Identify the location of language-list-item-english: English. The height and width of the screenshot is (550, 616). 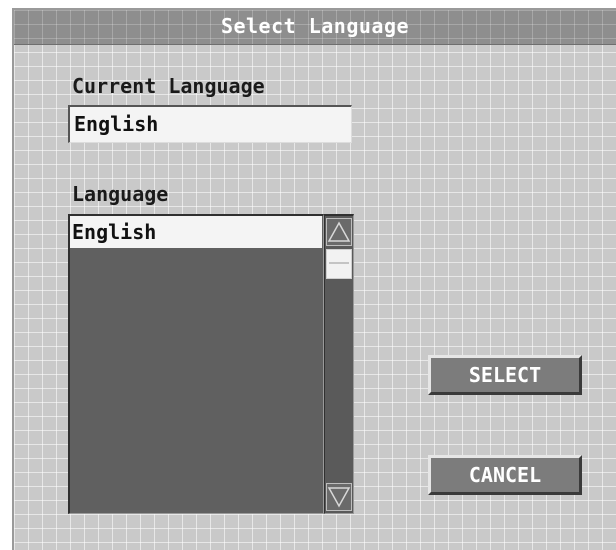
(196, 232).